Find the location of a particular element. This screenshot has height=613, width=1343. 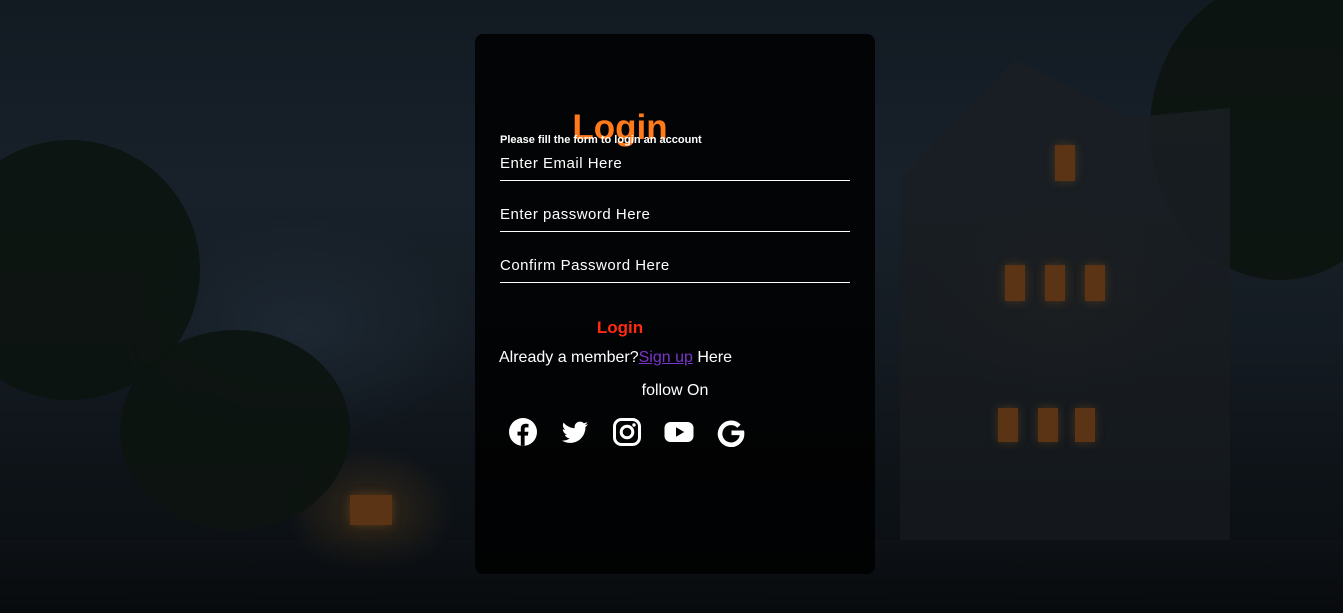

email-field is located at coordinates (675, 164).